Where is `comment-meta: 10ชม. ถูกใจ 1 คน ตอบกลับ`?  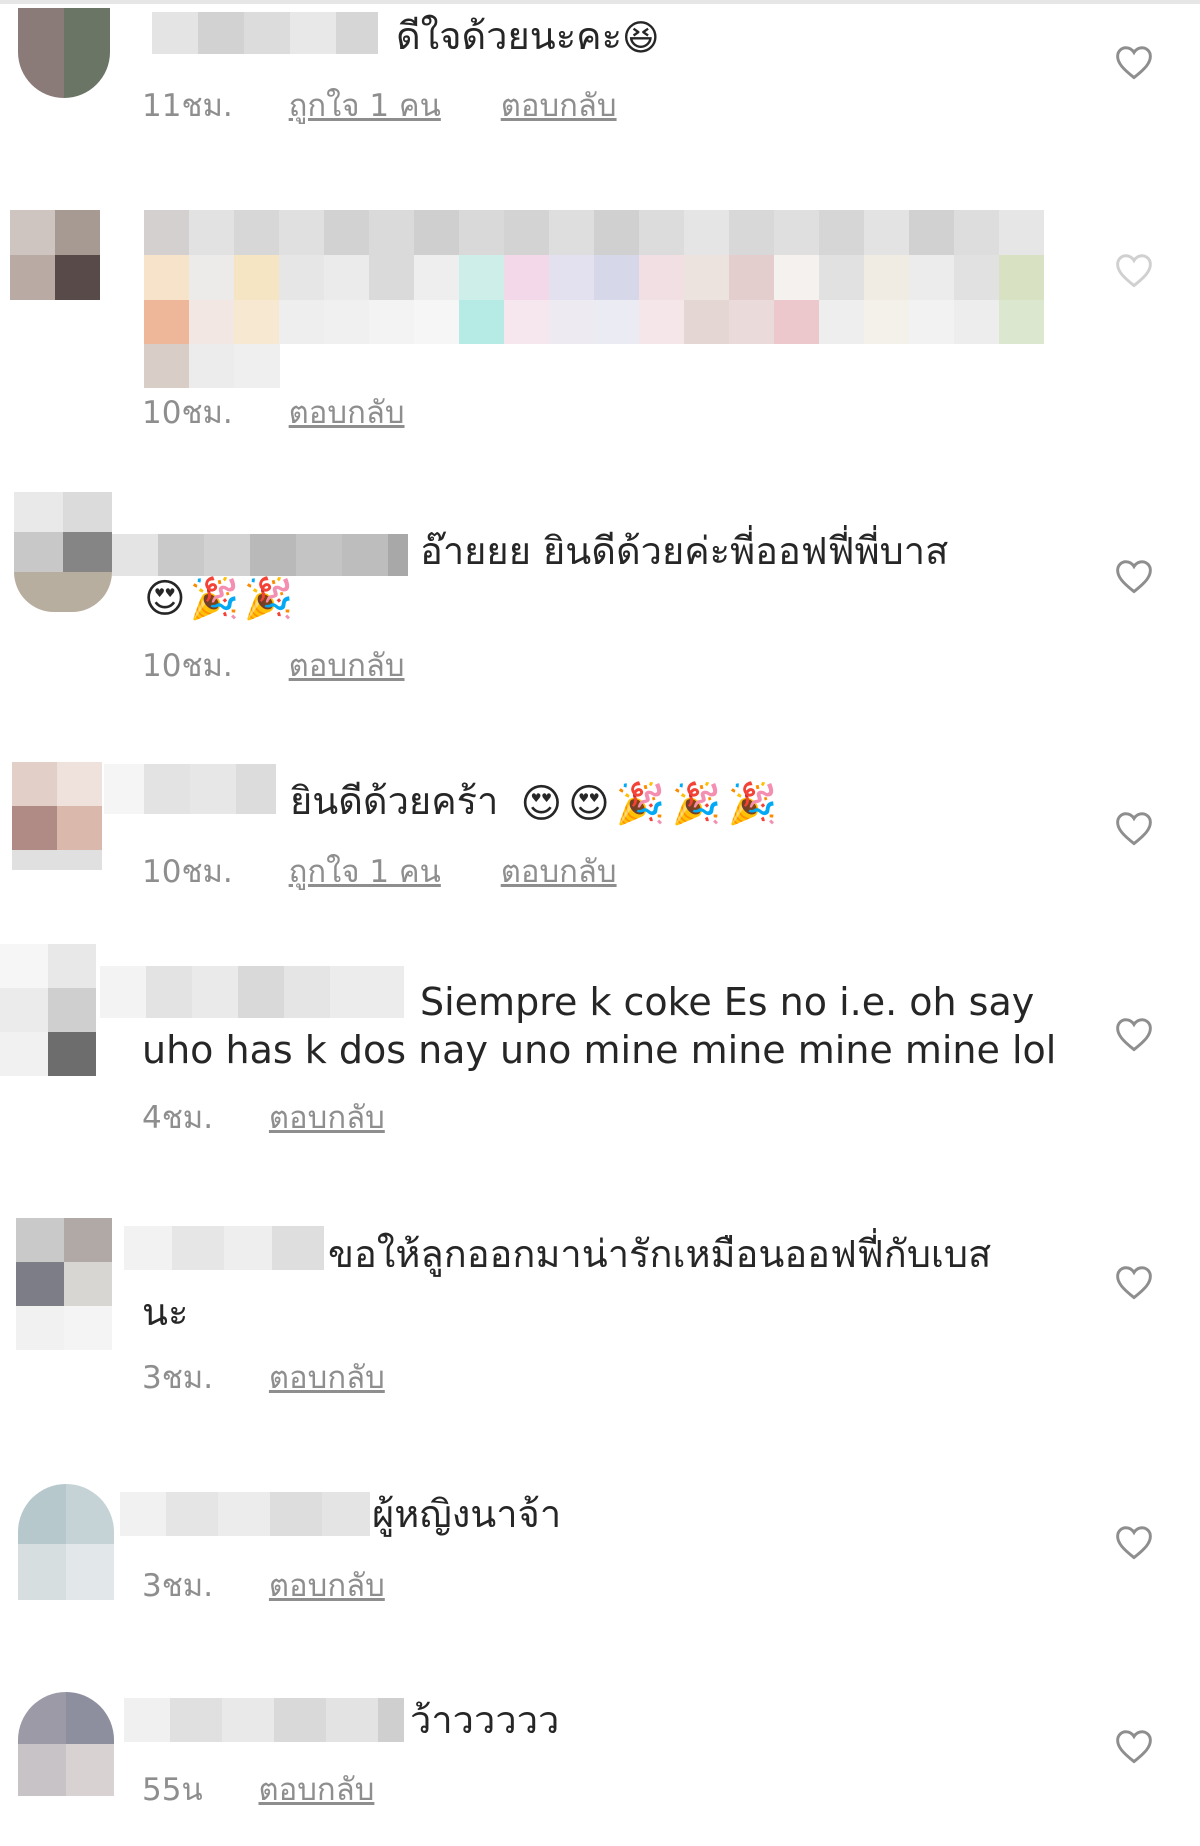
comment-meta: 10ชม. ถูกใจ 1 คน ตอบกลับ is located at coordinates (379, 872).